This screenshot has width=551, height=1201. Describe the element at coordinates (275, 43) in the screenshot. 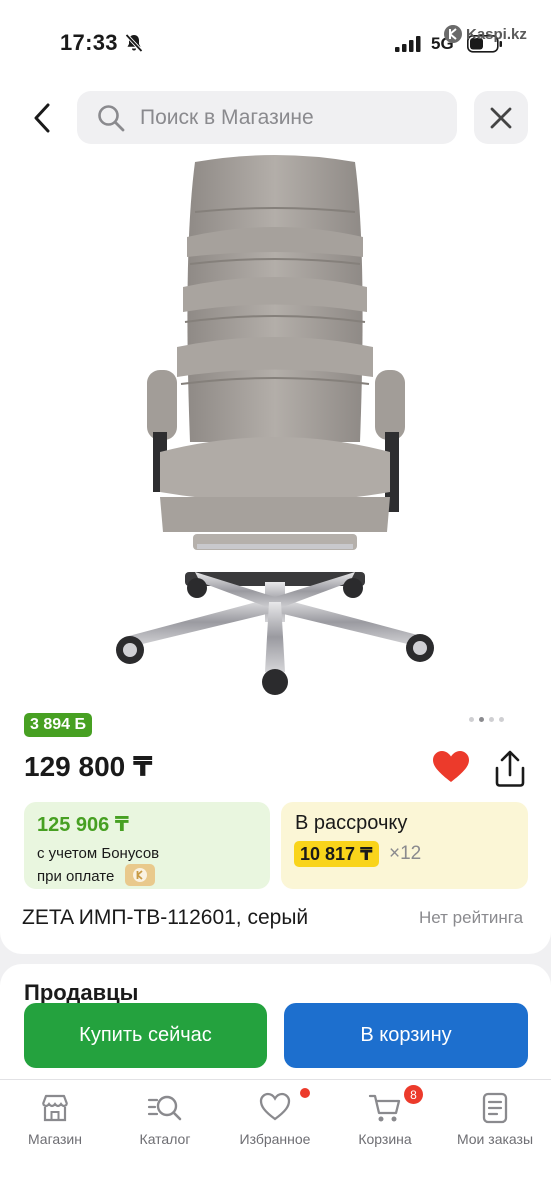

I see `status-bar: 17:33 5G Kaspi.kz` at that location.